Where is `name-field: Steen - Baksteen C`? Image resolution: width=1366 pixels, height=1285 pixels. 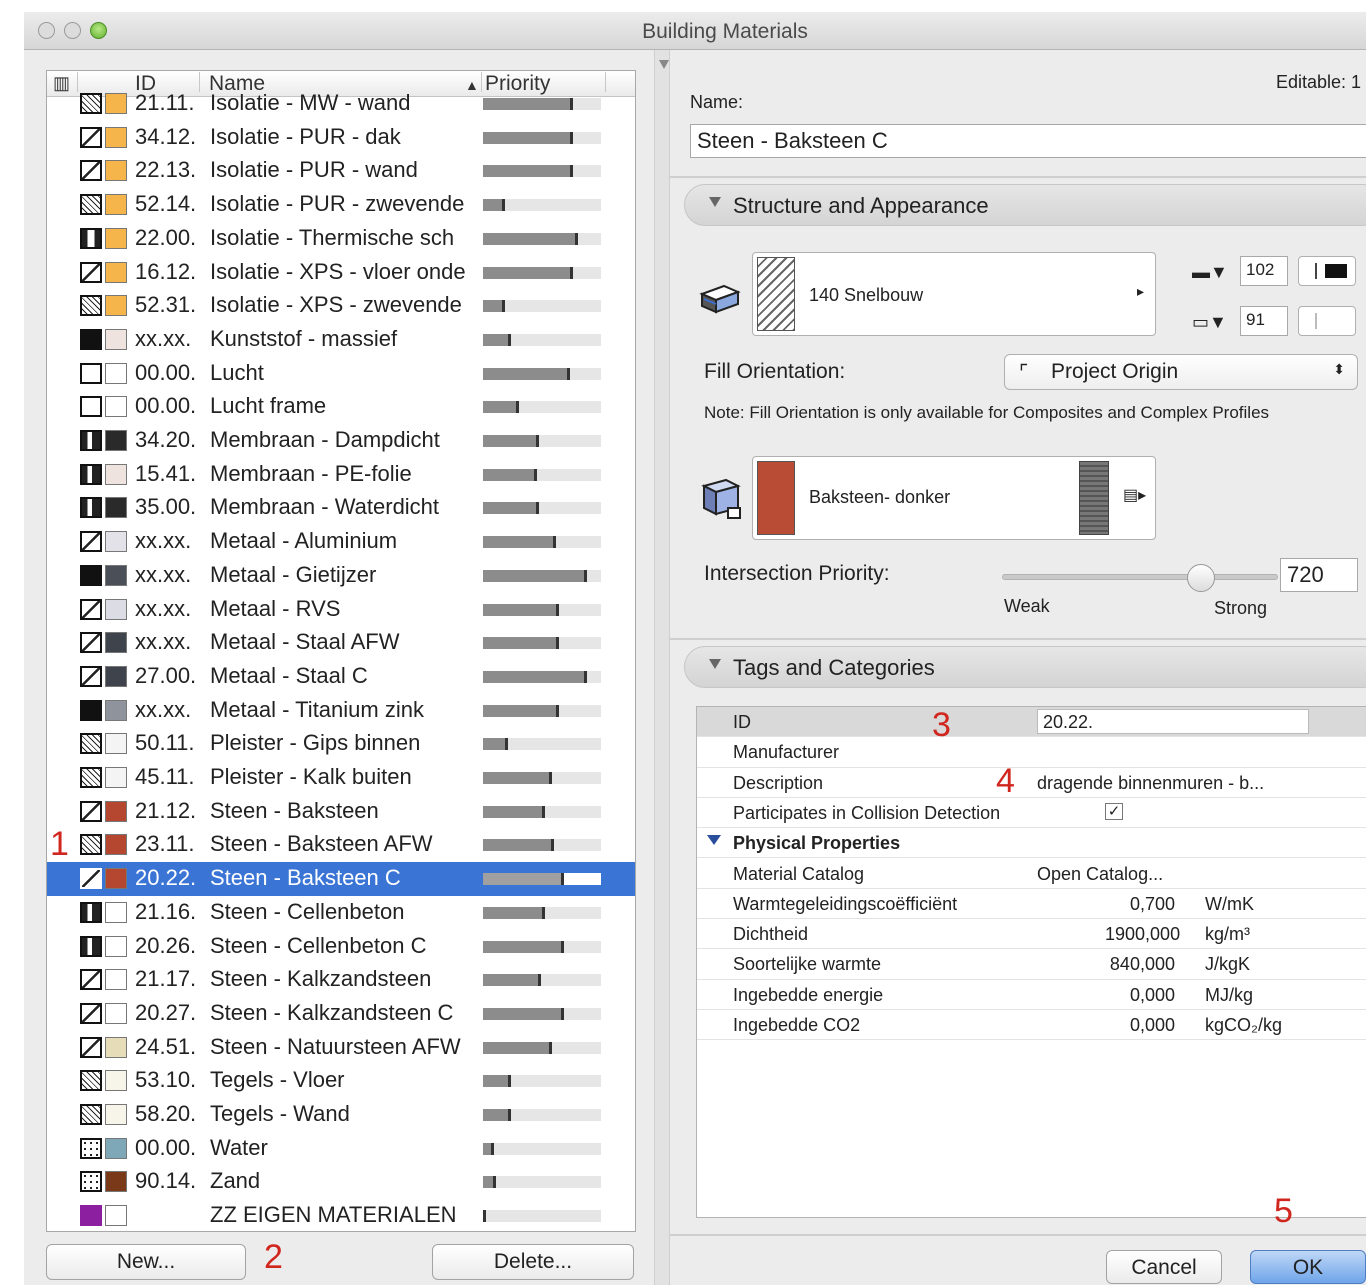
name-field: Steen - Baksteen C is located at coordinates (1028, 141).